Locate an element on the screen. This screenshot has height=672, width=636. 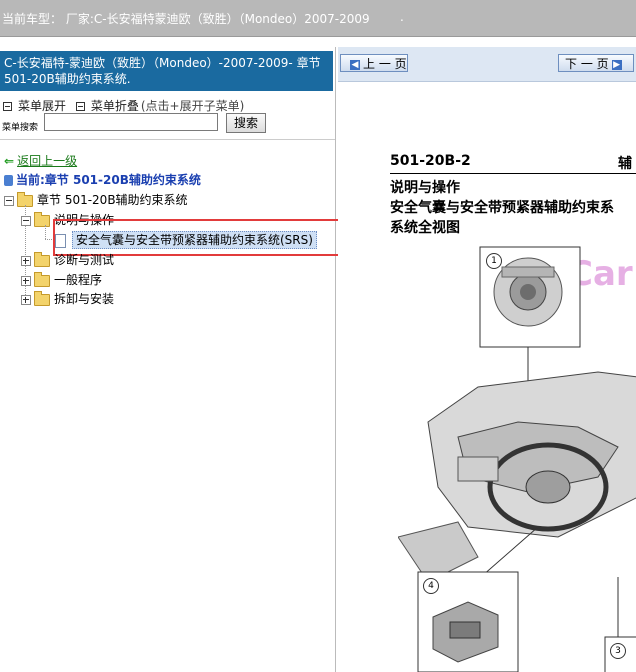
page-title-fragment: 辅 is located at coordinates (625, 164).